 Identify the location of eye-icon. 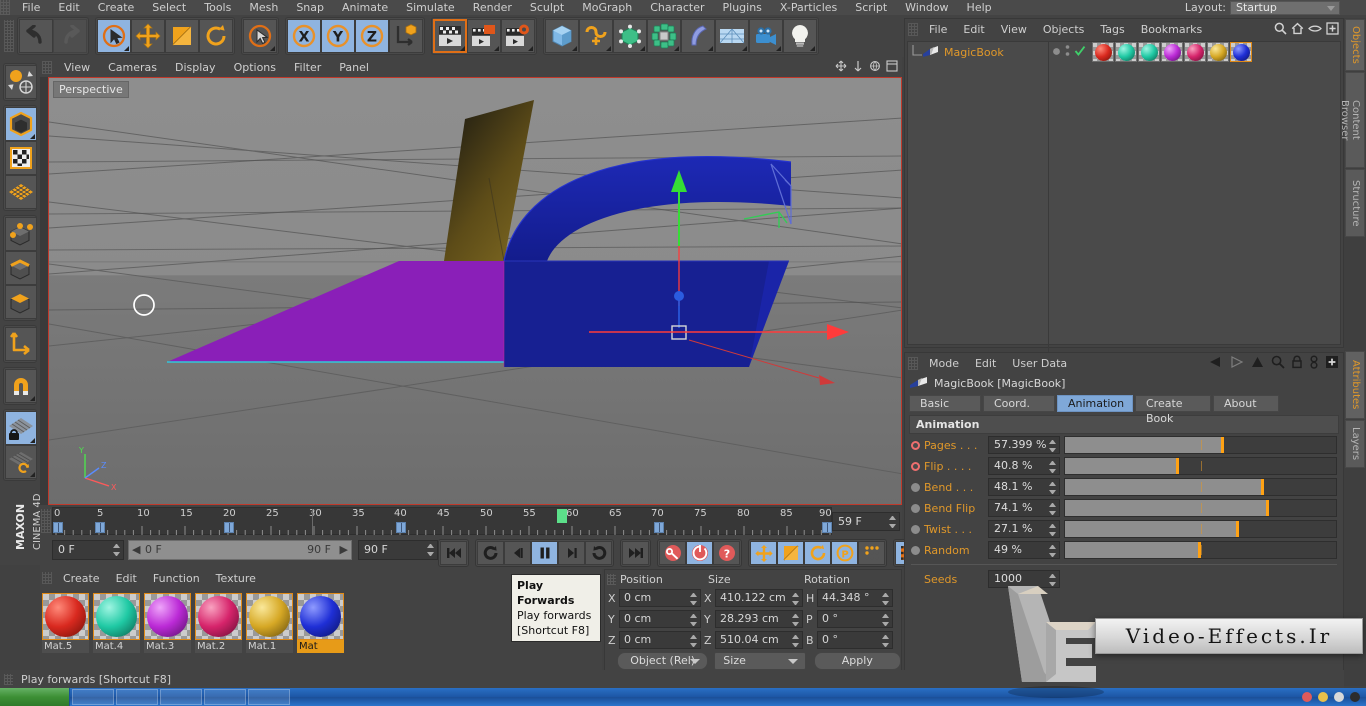
(1315, 30).